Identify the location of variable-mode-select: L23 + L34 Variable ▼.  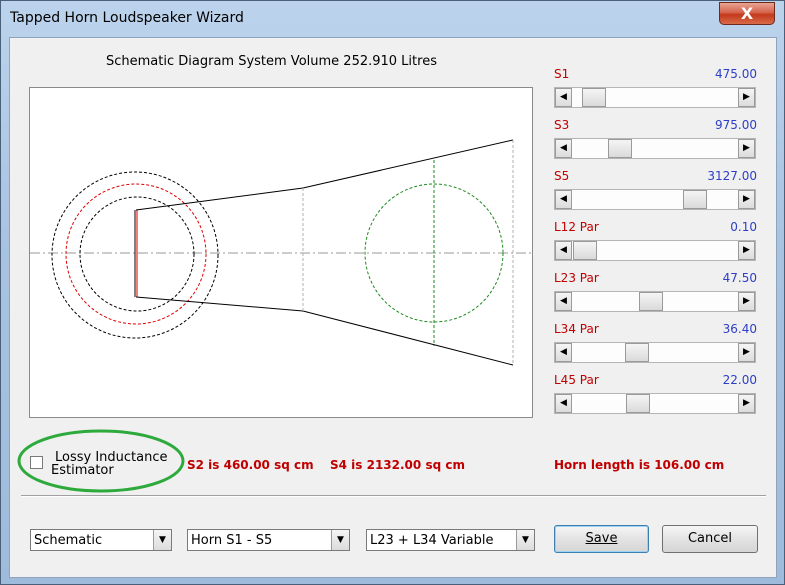
(450, 540).